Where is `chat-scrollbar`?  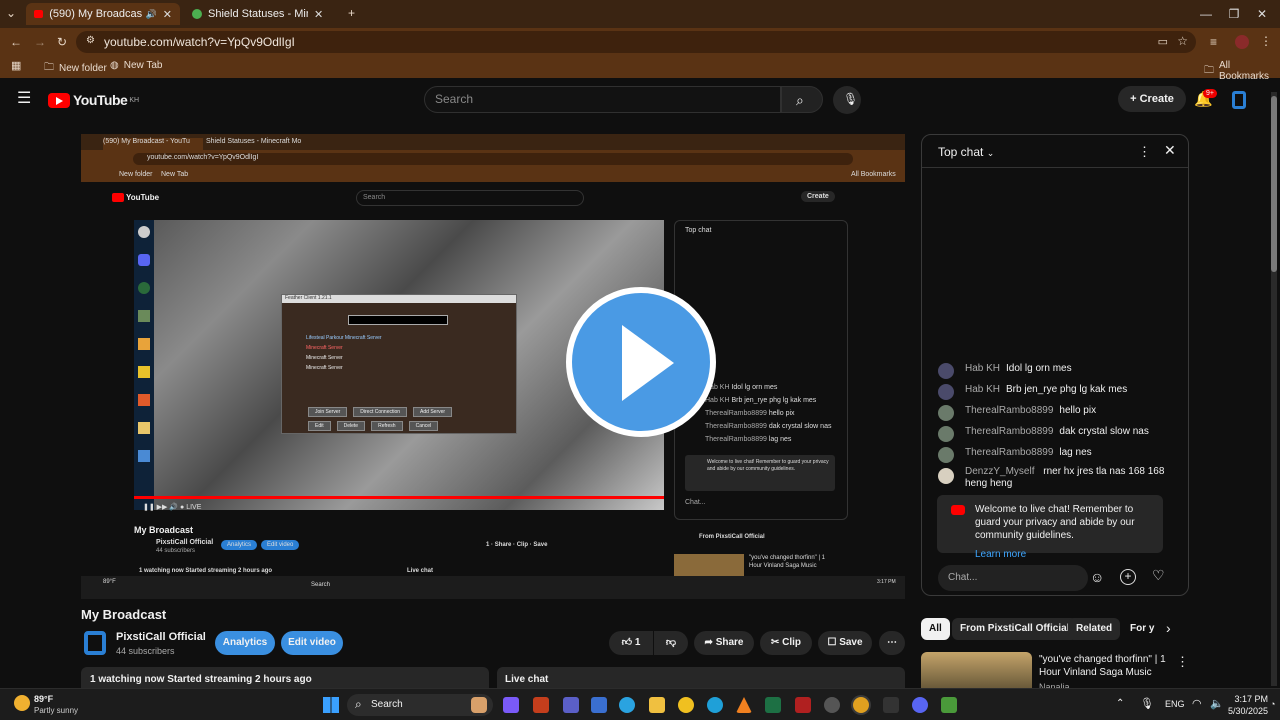
chat-scrollbar is located at coordinates (1182, 361).